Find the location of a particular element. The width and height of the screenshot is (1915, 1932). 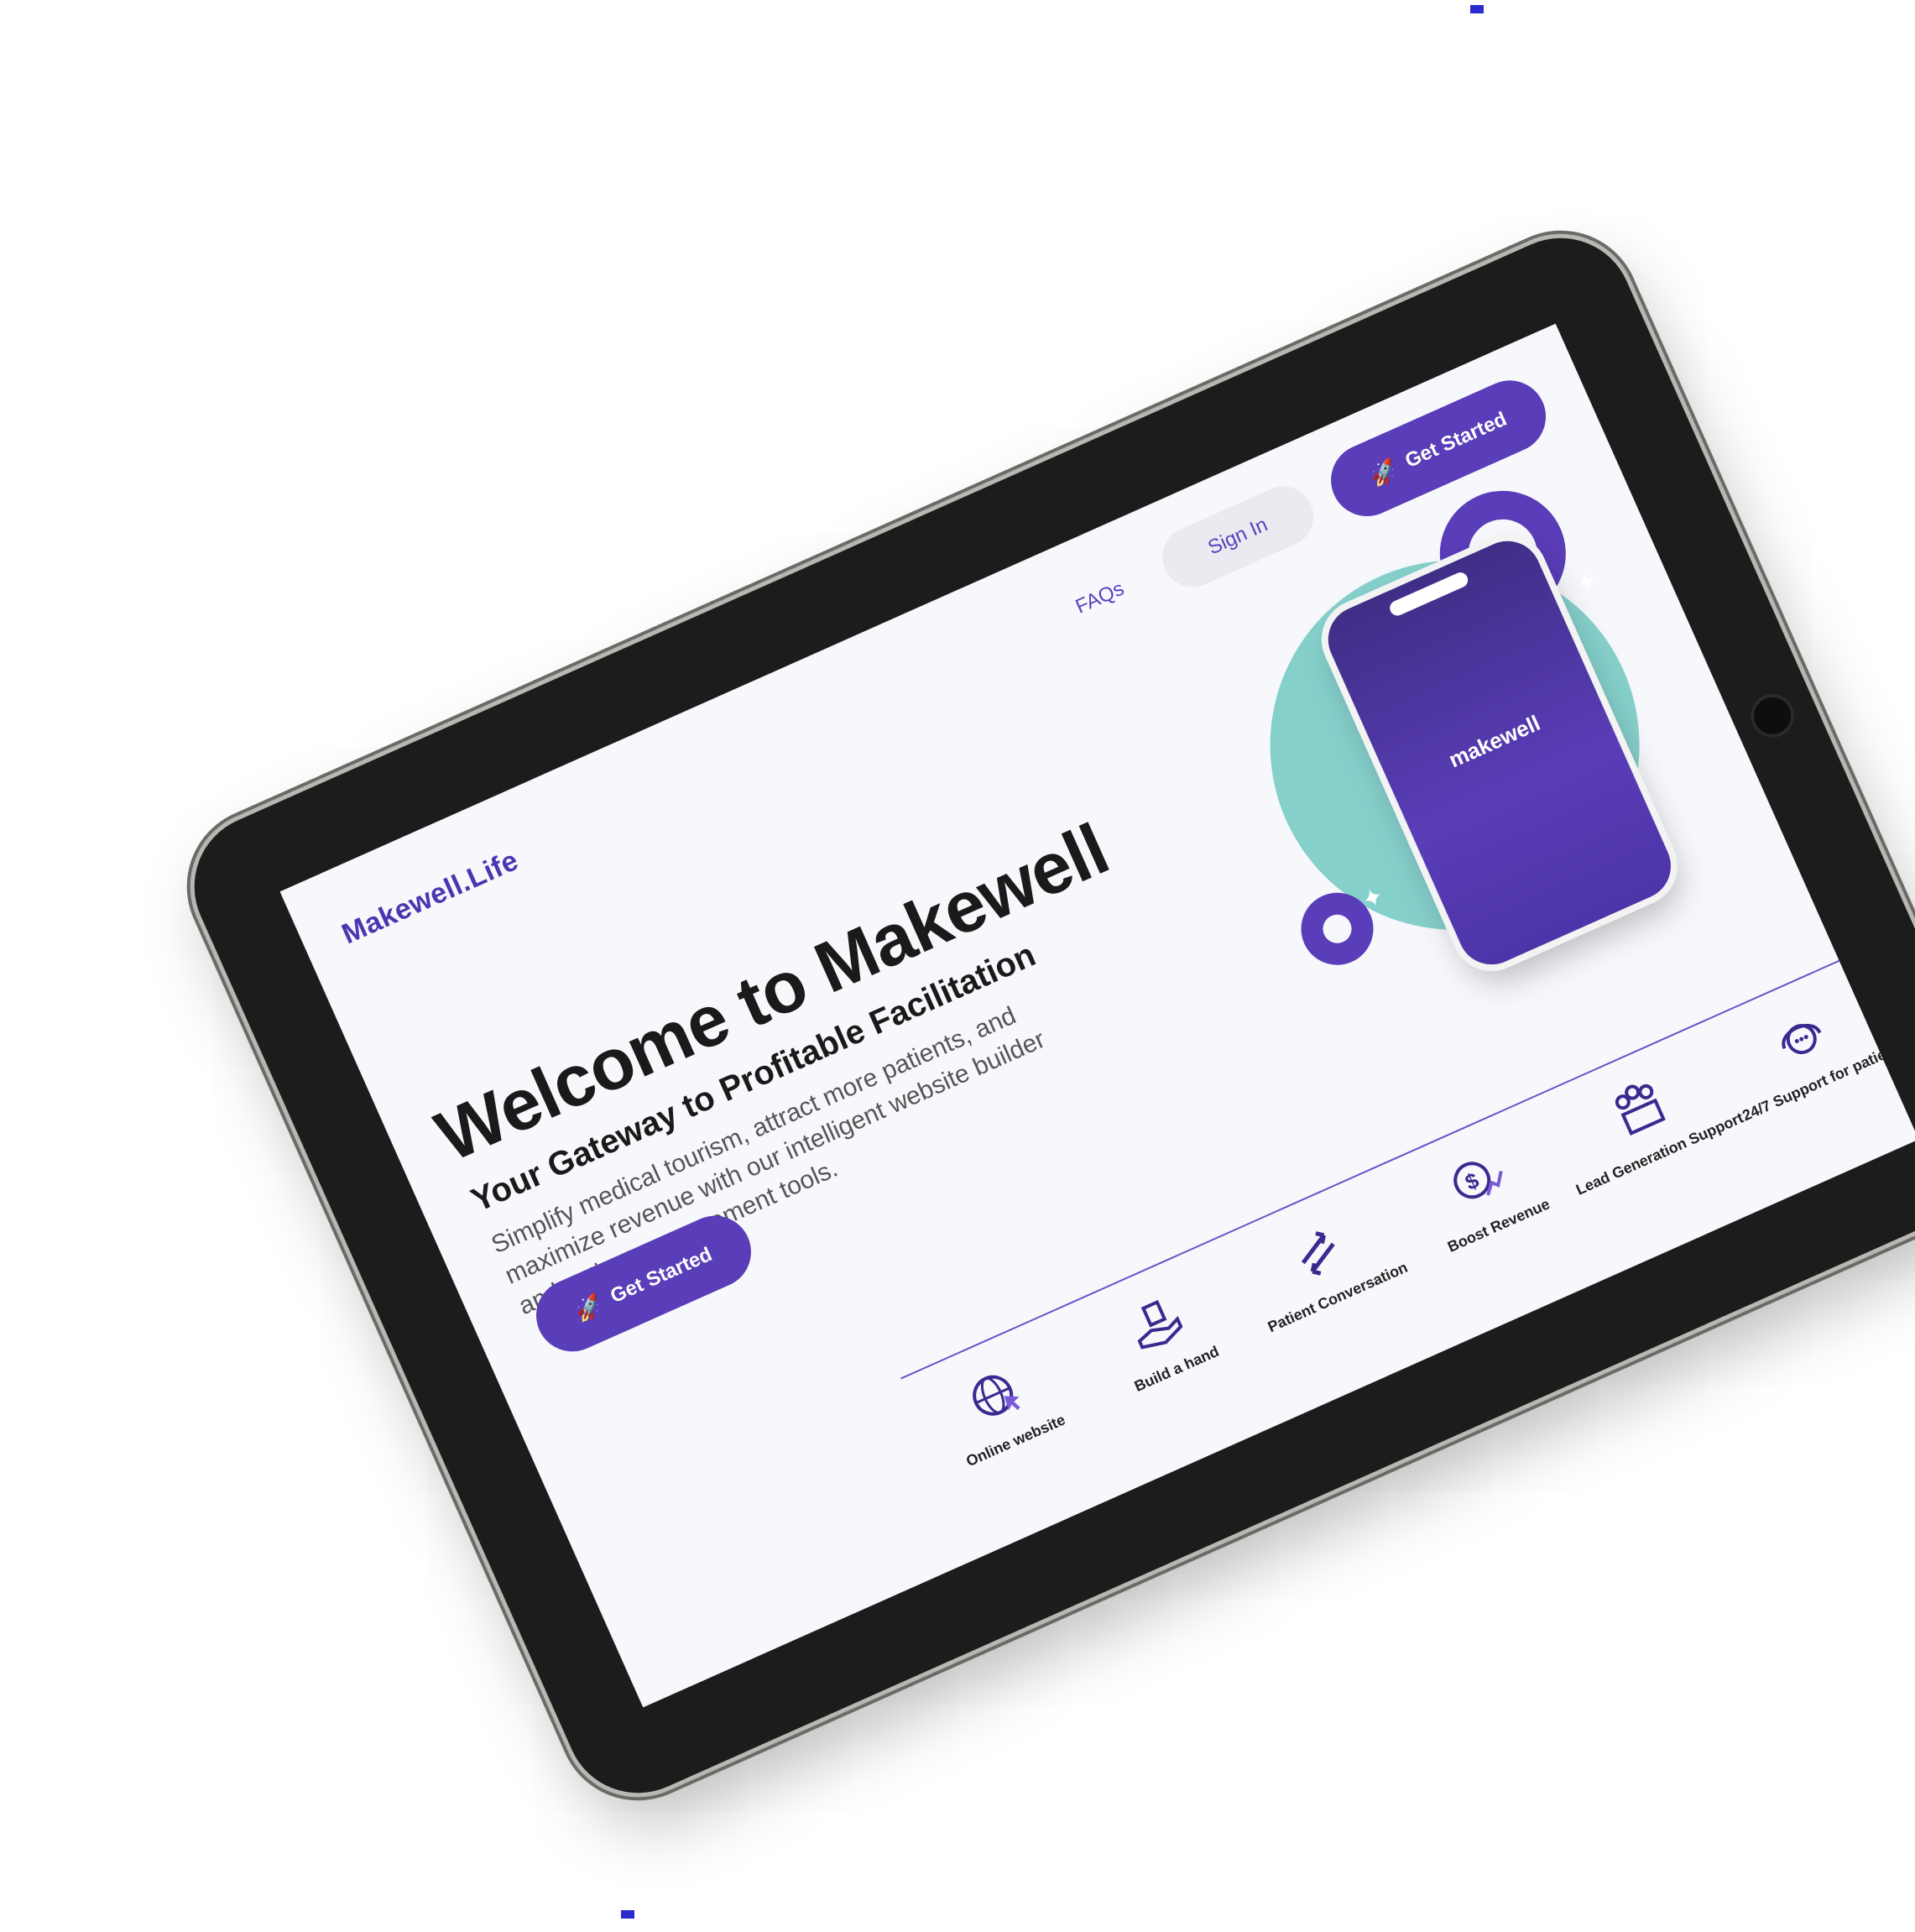

dollar-growth-icon: $ is located at coordinates (1478, 1180).